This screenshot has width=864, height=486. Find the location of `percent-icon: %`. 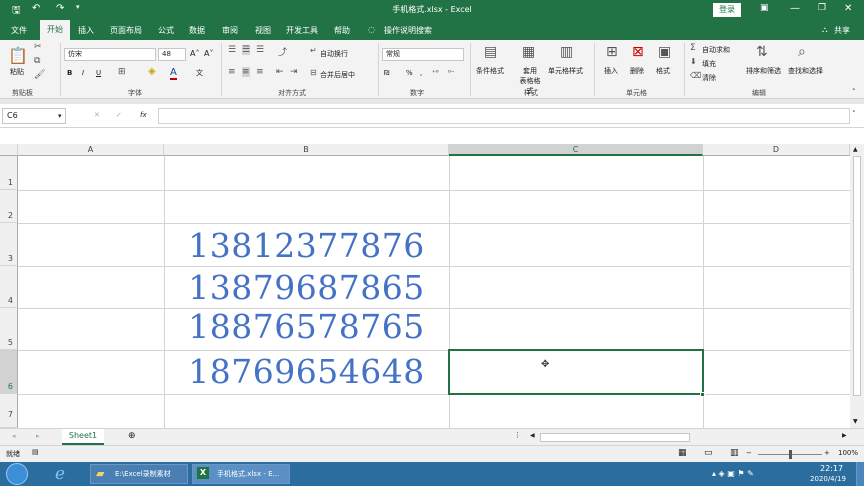

percent-icon: % is located at coordinates (409, 73).